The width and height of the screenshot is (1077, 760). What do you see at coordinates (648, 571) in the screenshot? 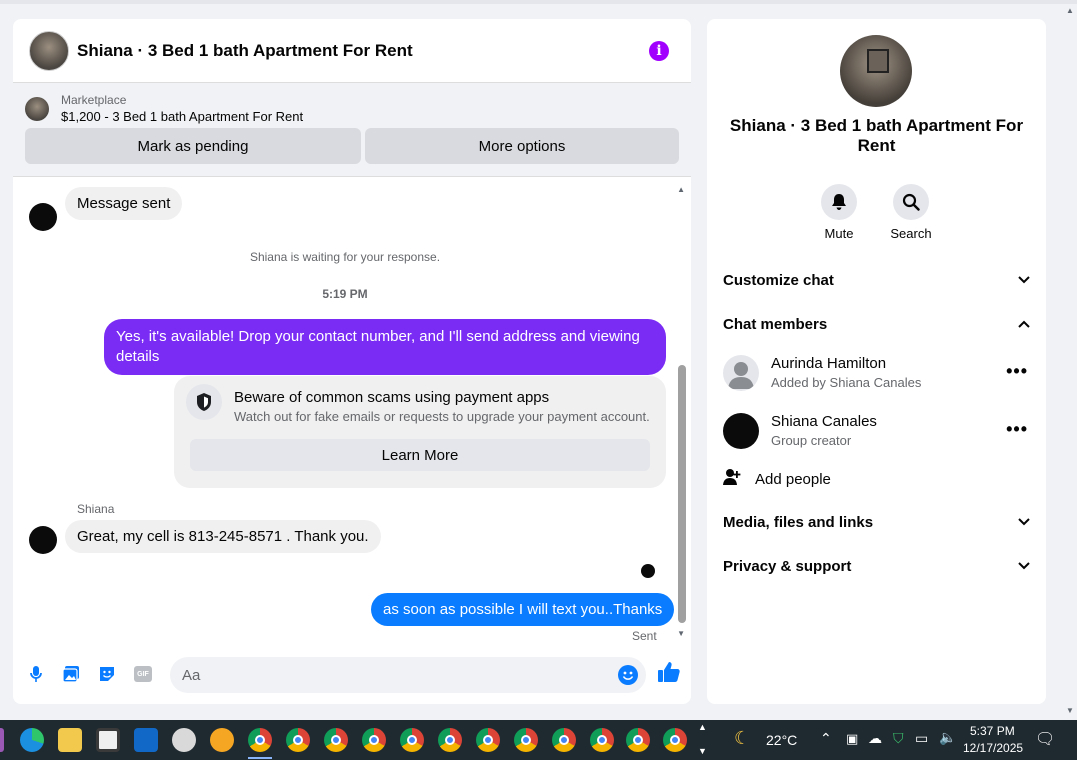
I see `read-receipt-avatar` at bounding box center [648, 571].